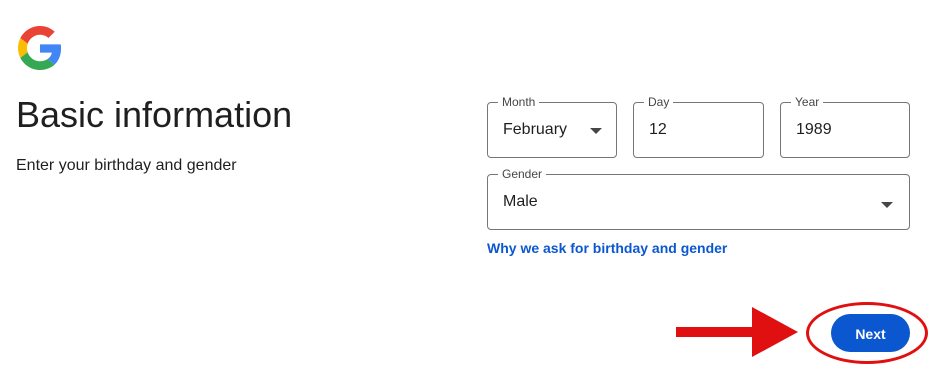  I want to click on arrow-right-icon, so click(737, 332).